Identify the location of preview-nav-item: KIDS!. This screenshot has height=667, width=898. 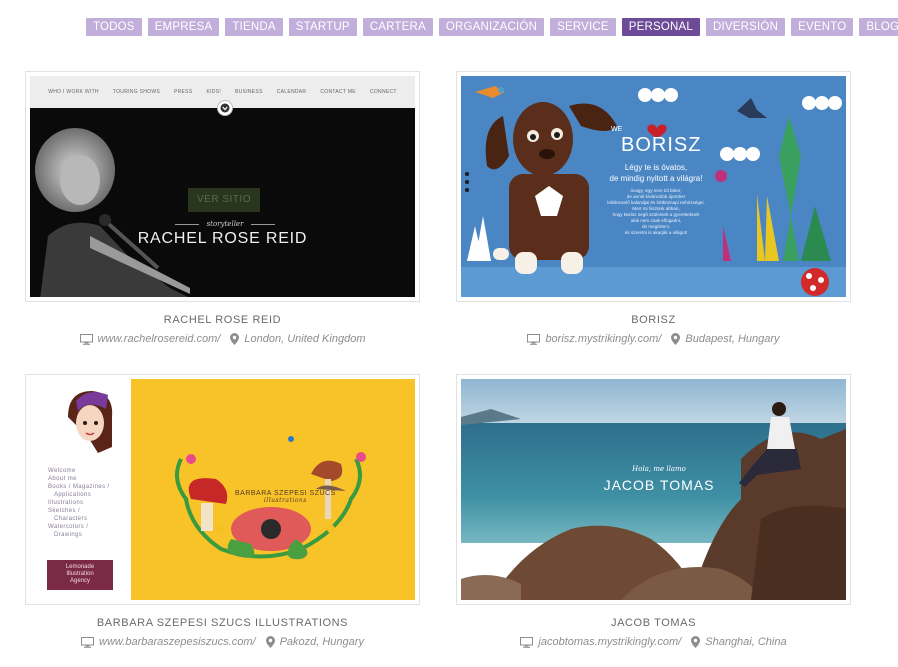
(214, 92).